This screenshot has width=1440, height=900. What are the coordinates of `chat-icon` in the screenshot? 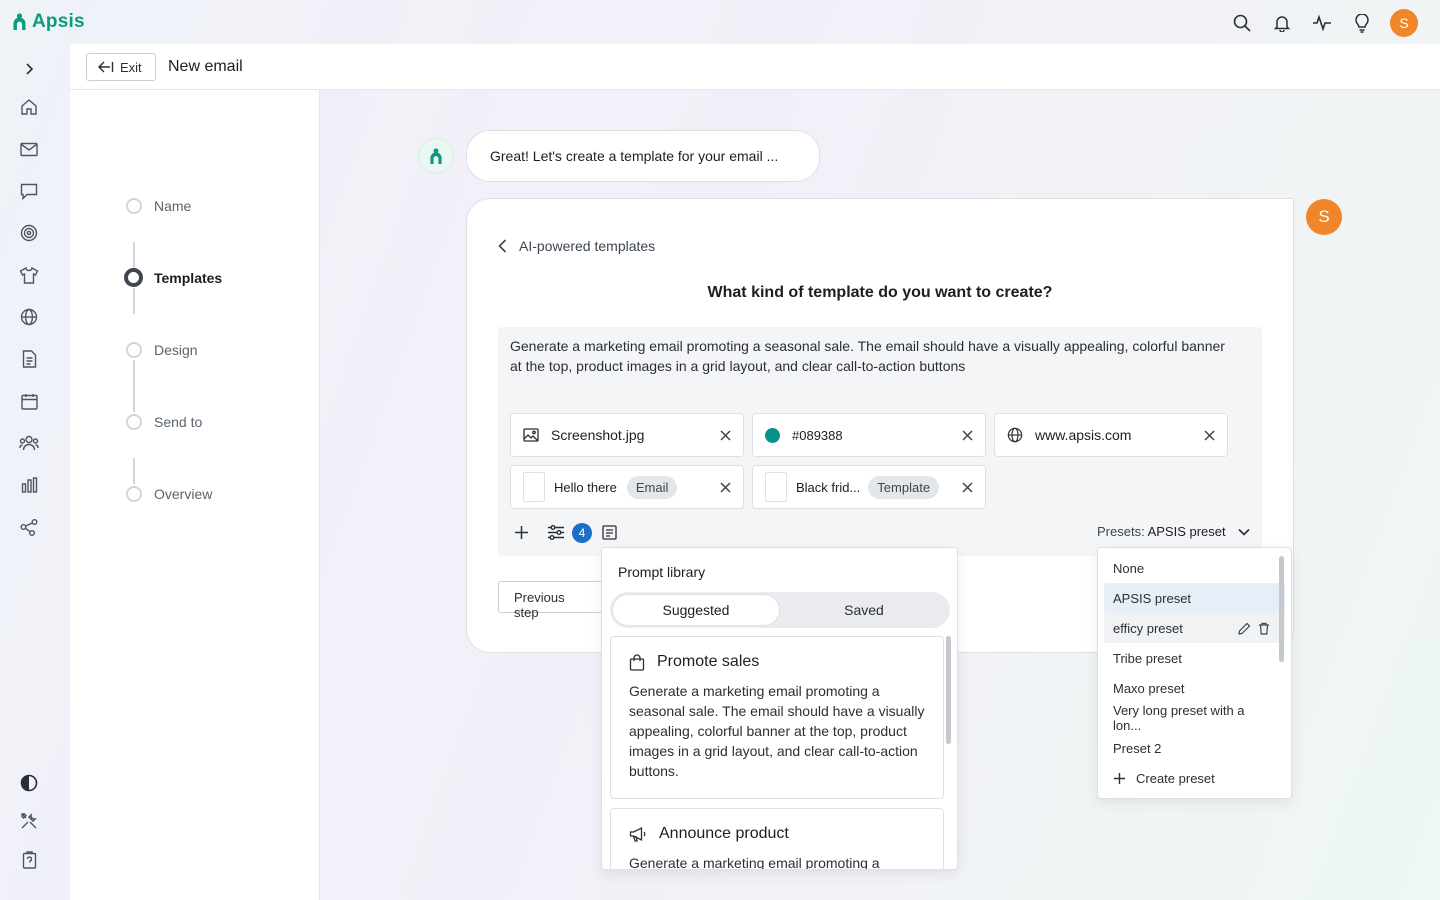 It's located at (29, 191).